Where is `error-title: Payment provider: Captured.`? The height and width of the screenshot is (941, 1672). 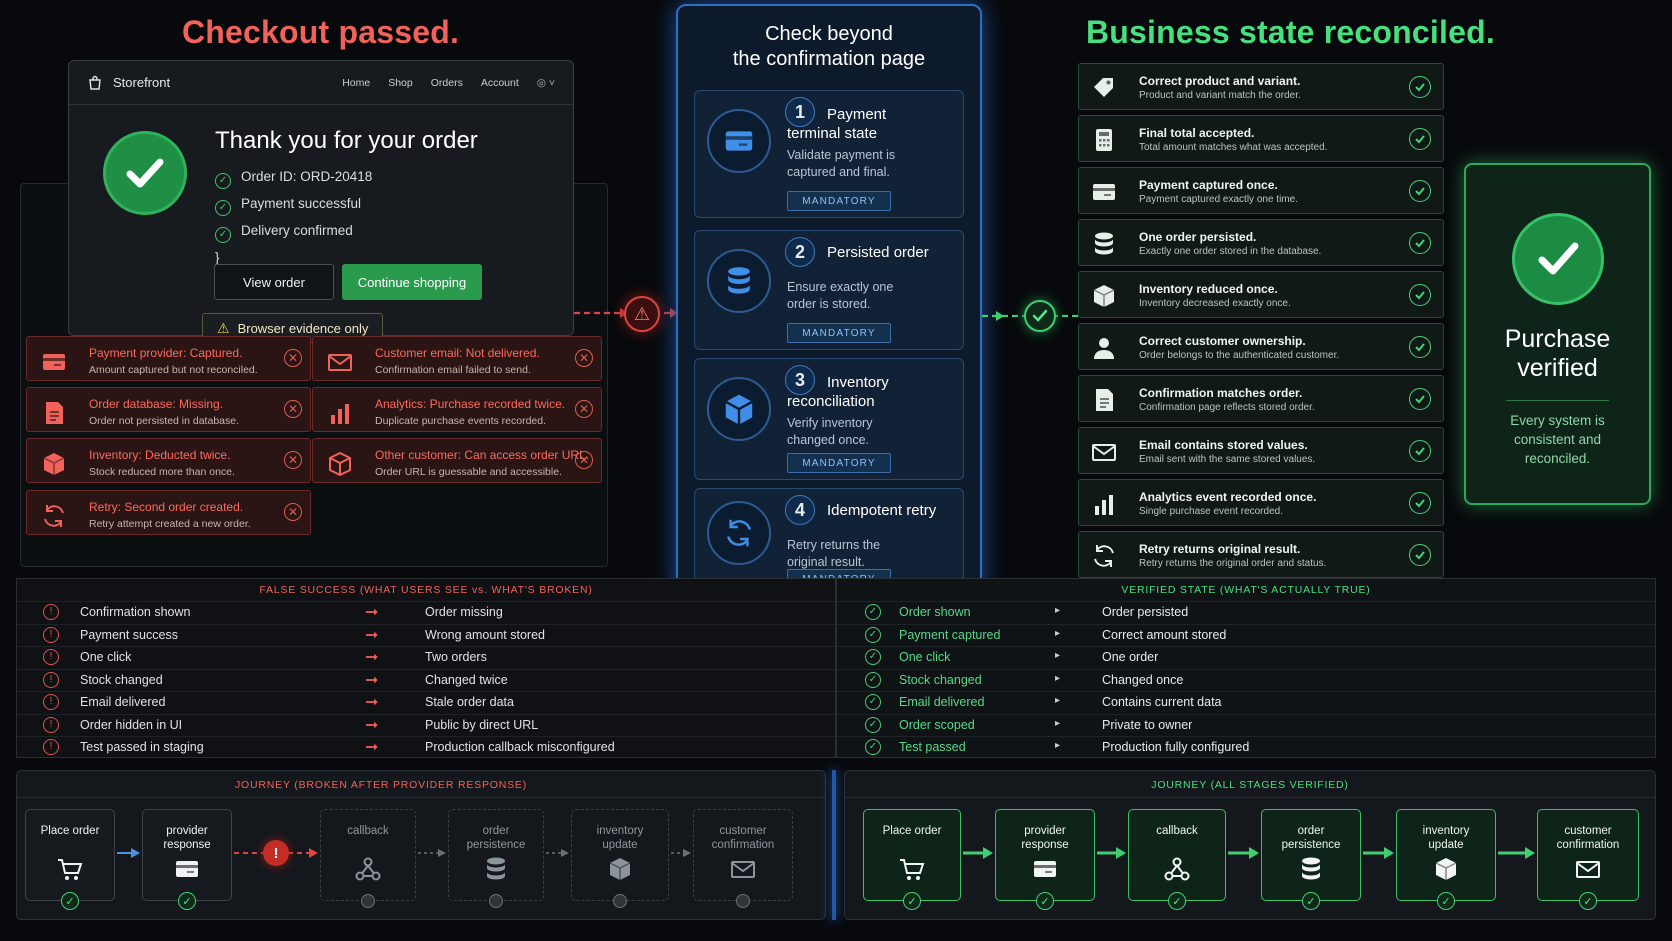 error-title: Payment provider: Captured. is located at coordinates (166, 353).